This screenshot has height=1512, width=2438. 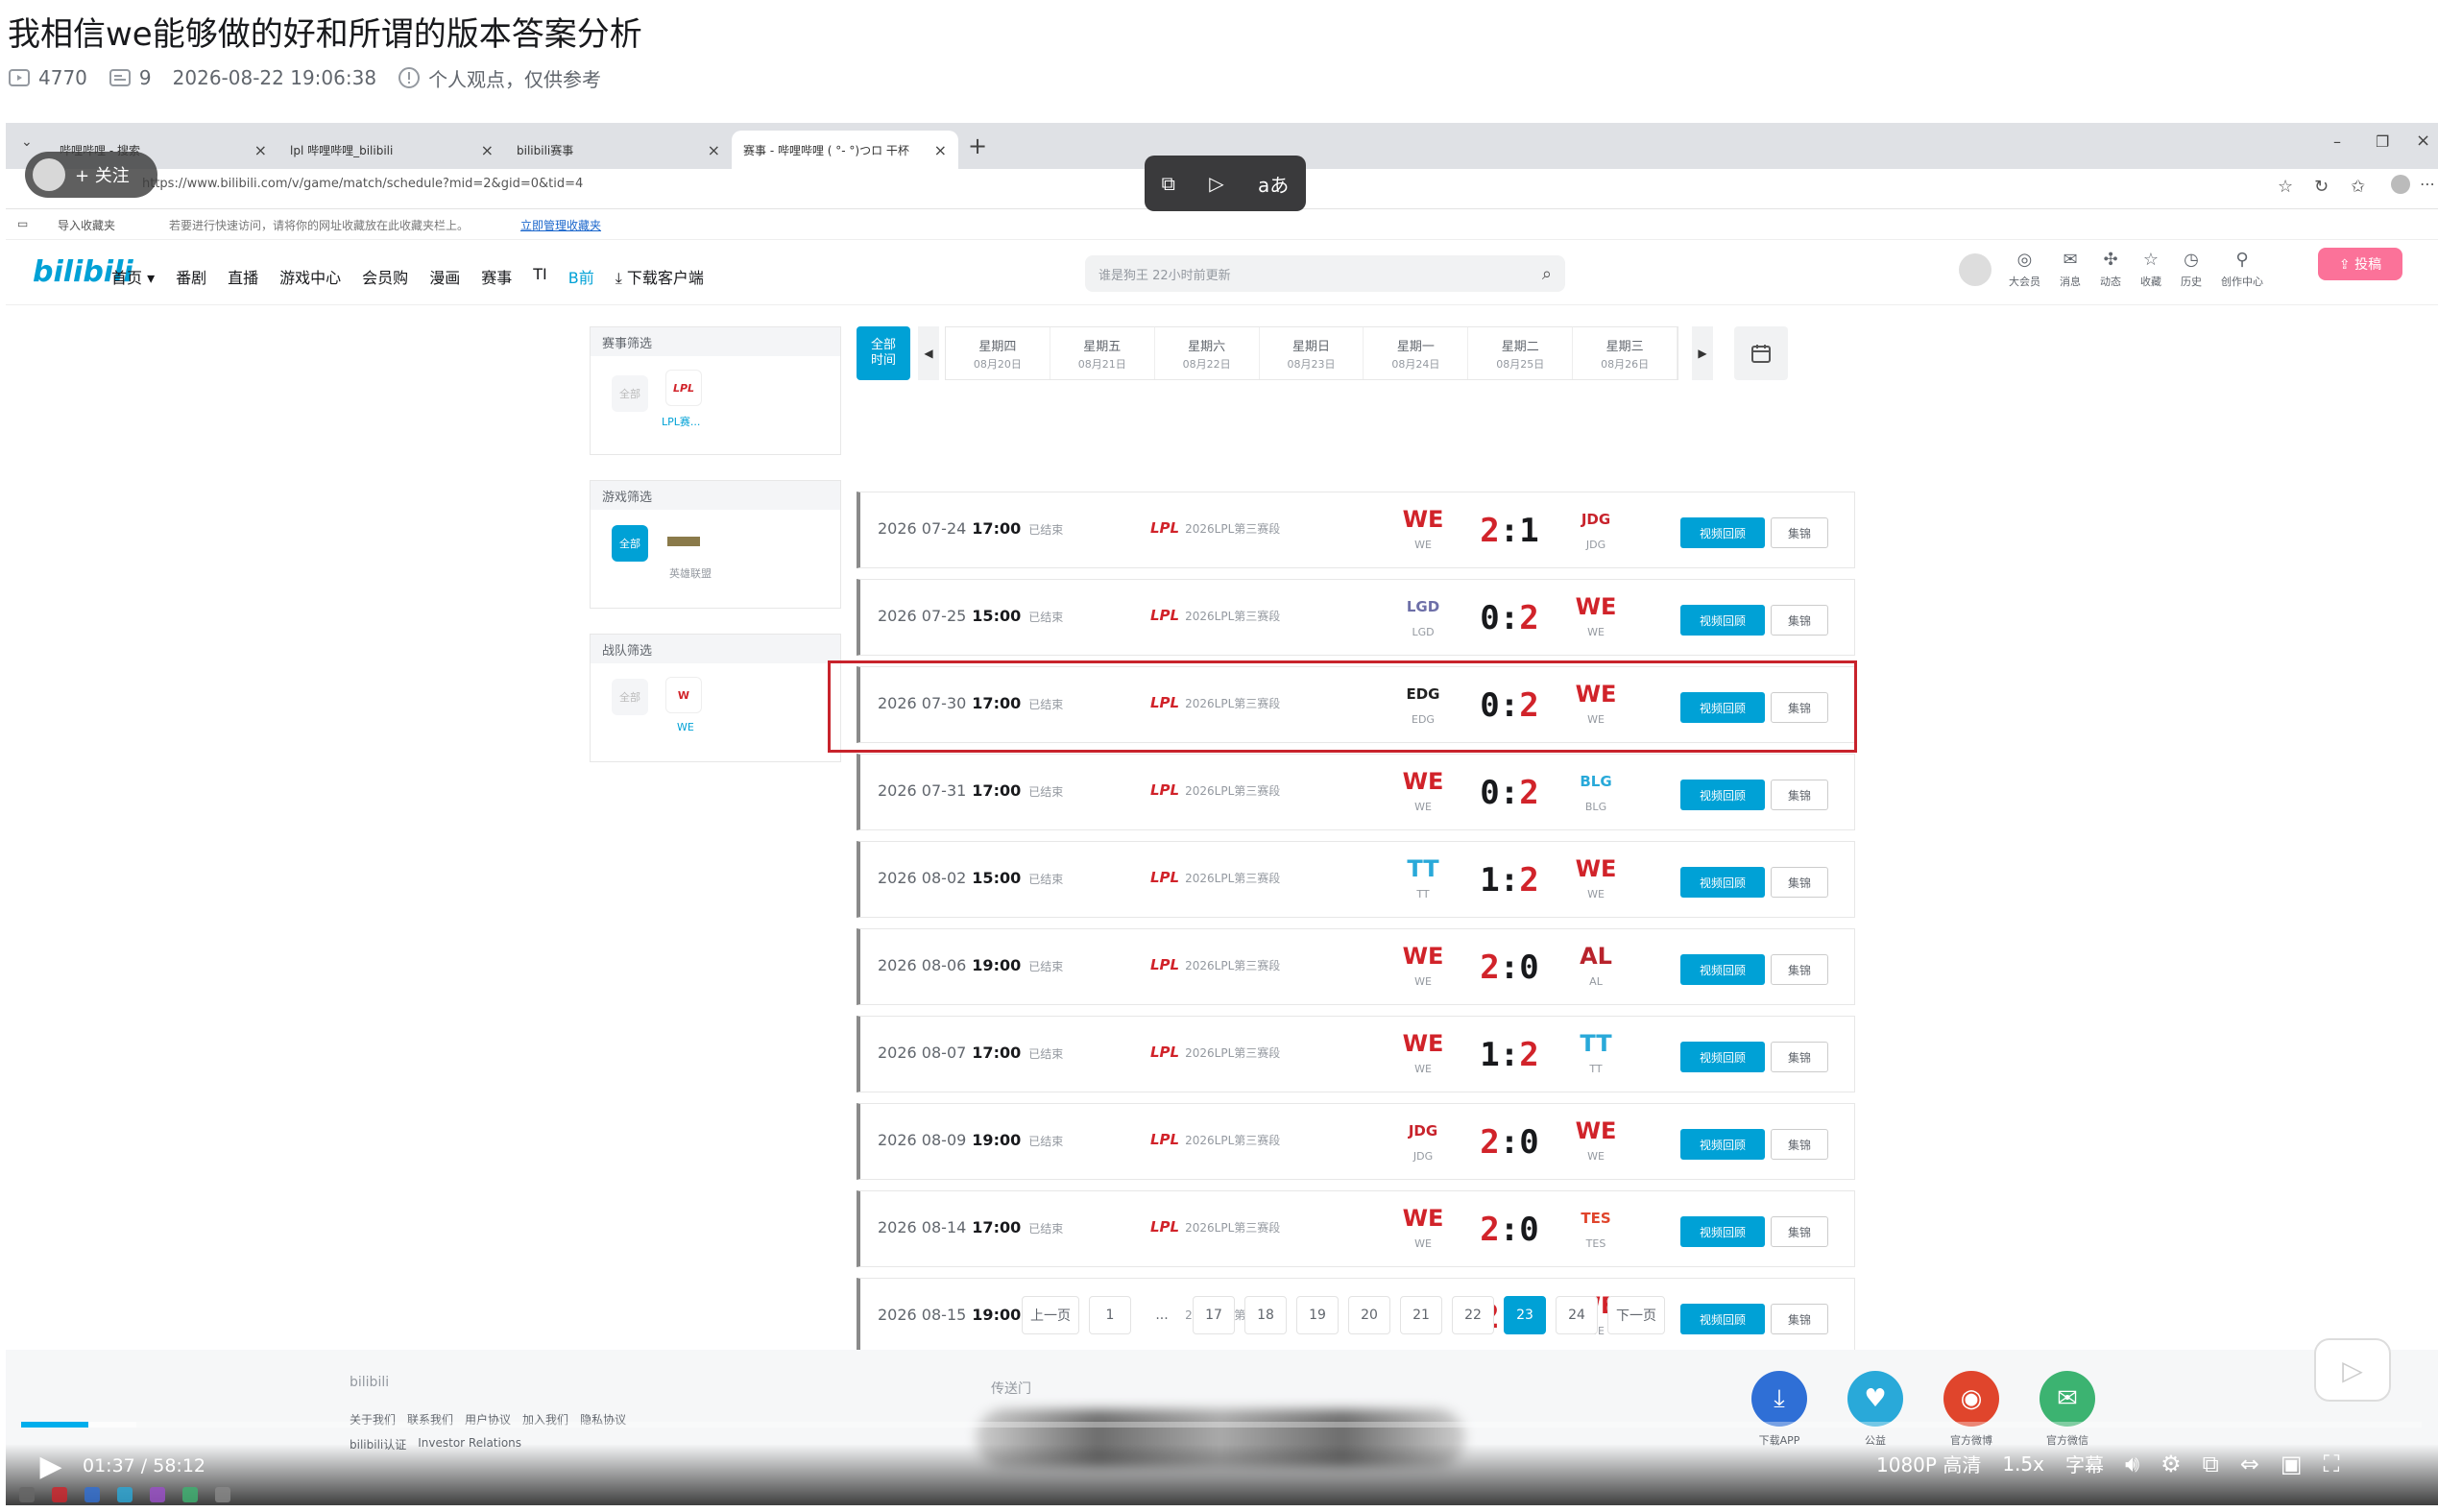 I want to click on nav-icon-4: ◷ 历史, so click(x=2191, y=269).